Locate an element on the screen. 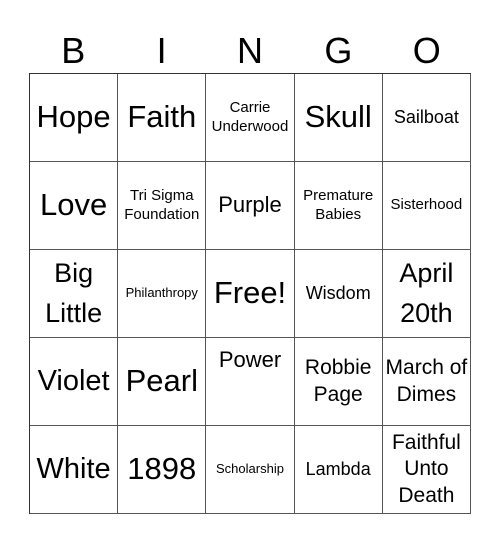 This screenshot has width=500, height=544. bingo-cell: Big Little is located at coordinates (74, 294).